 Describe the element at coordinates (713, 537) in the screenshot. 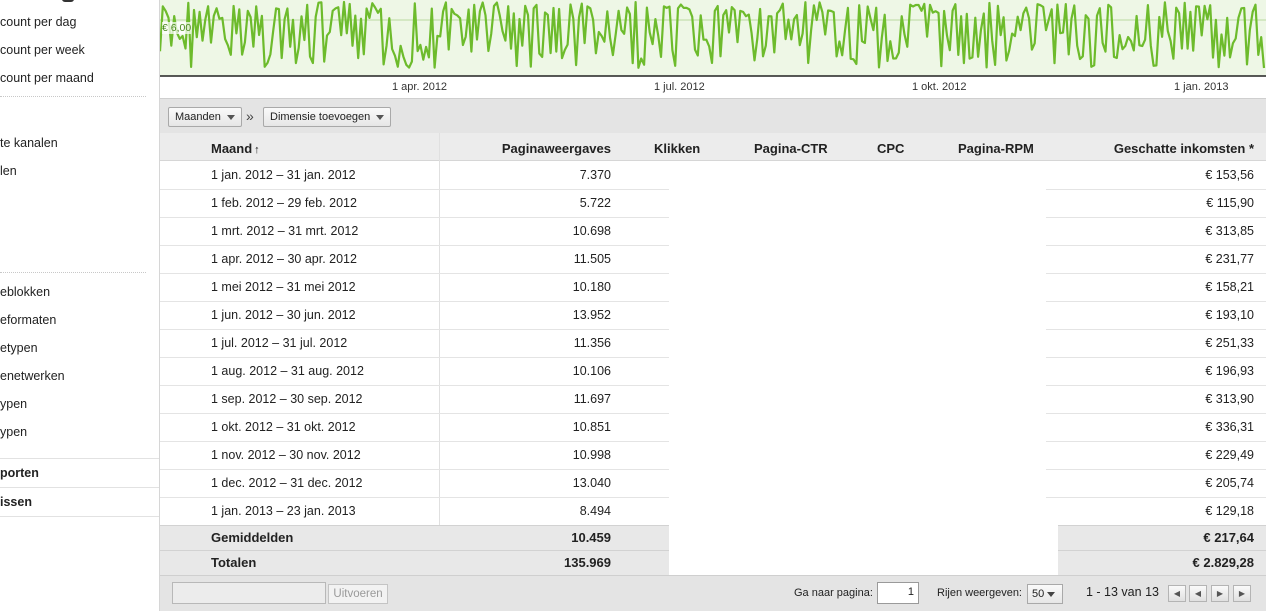

I see `averages-row: Gemiddelden 10.459 € 217,64` at that location.